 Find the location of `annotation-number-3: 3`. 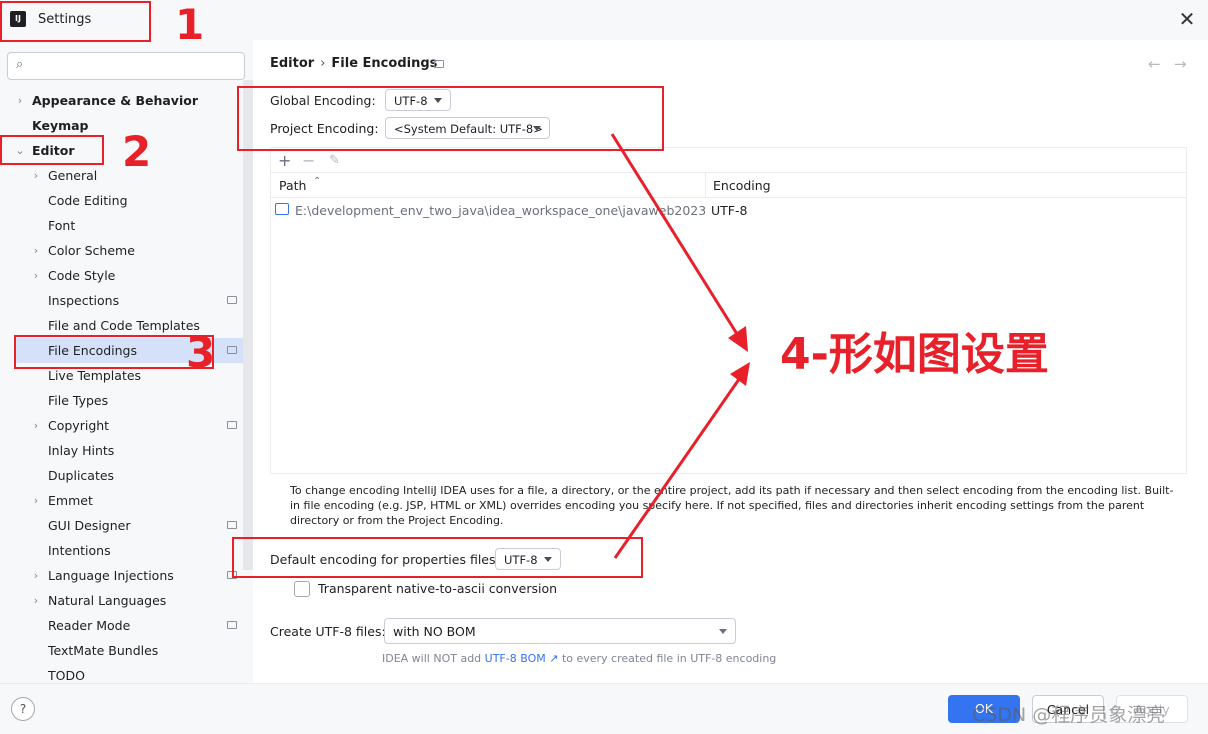

annotation-number-3: 3 is located at coordinates (201, 352).